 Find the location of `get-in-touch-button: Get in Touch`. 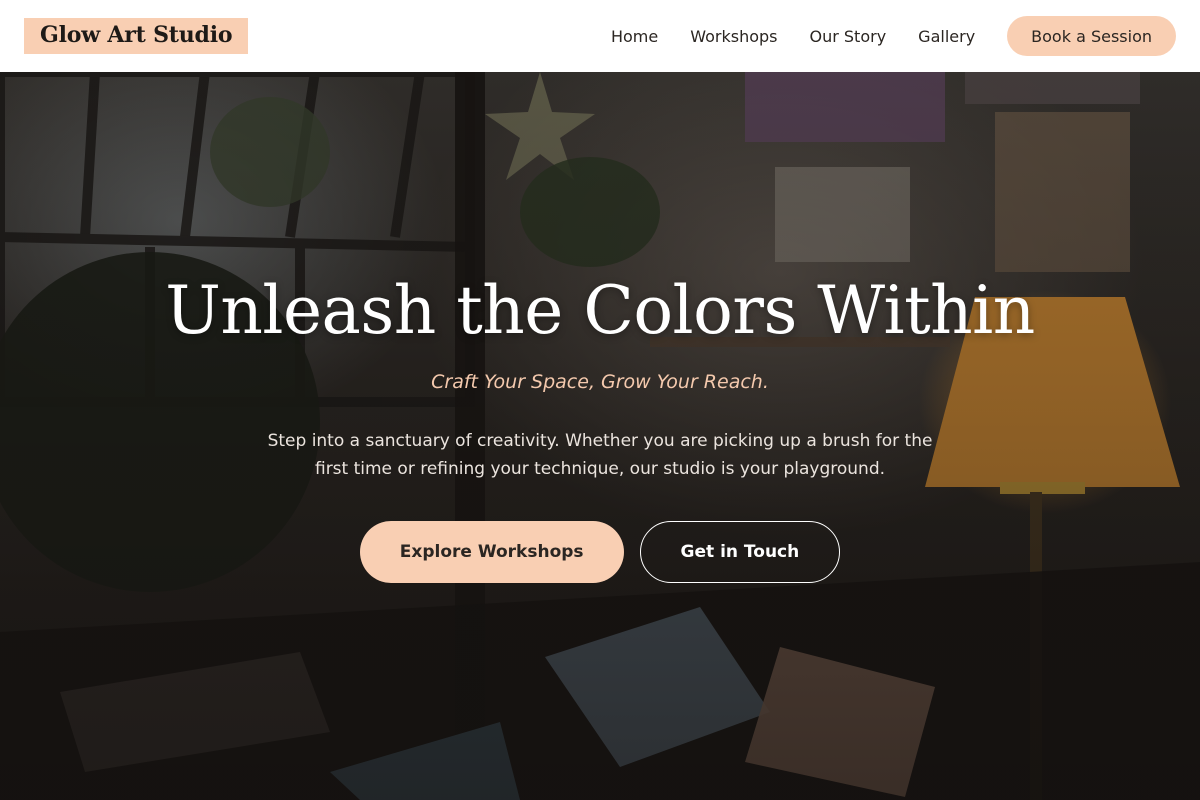

get-in-touch-button: Get in Touch is located at coordinates (740, 552).